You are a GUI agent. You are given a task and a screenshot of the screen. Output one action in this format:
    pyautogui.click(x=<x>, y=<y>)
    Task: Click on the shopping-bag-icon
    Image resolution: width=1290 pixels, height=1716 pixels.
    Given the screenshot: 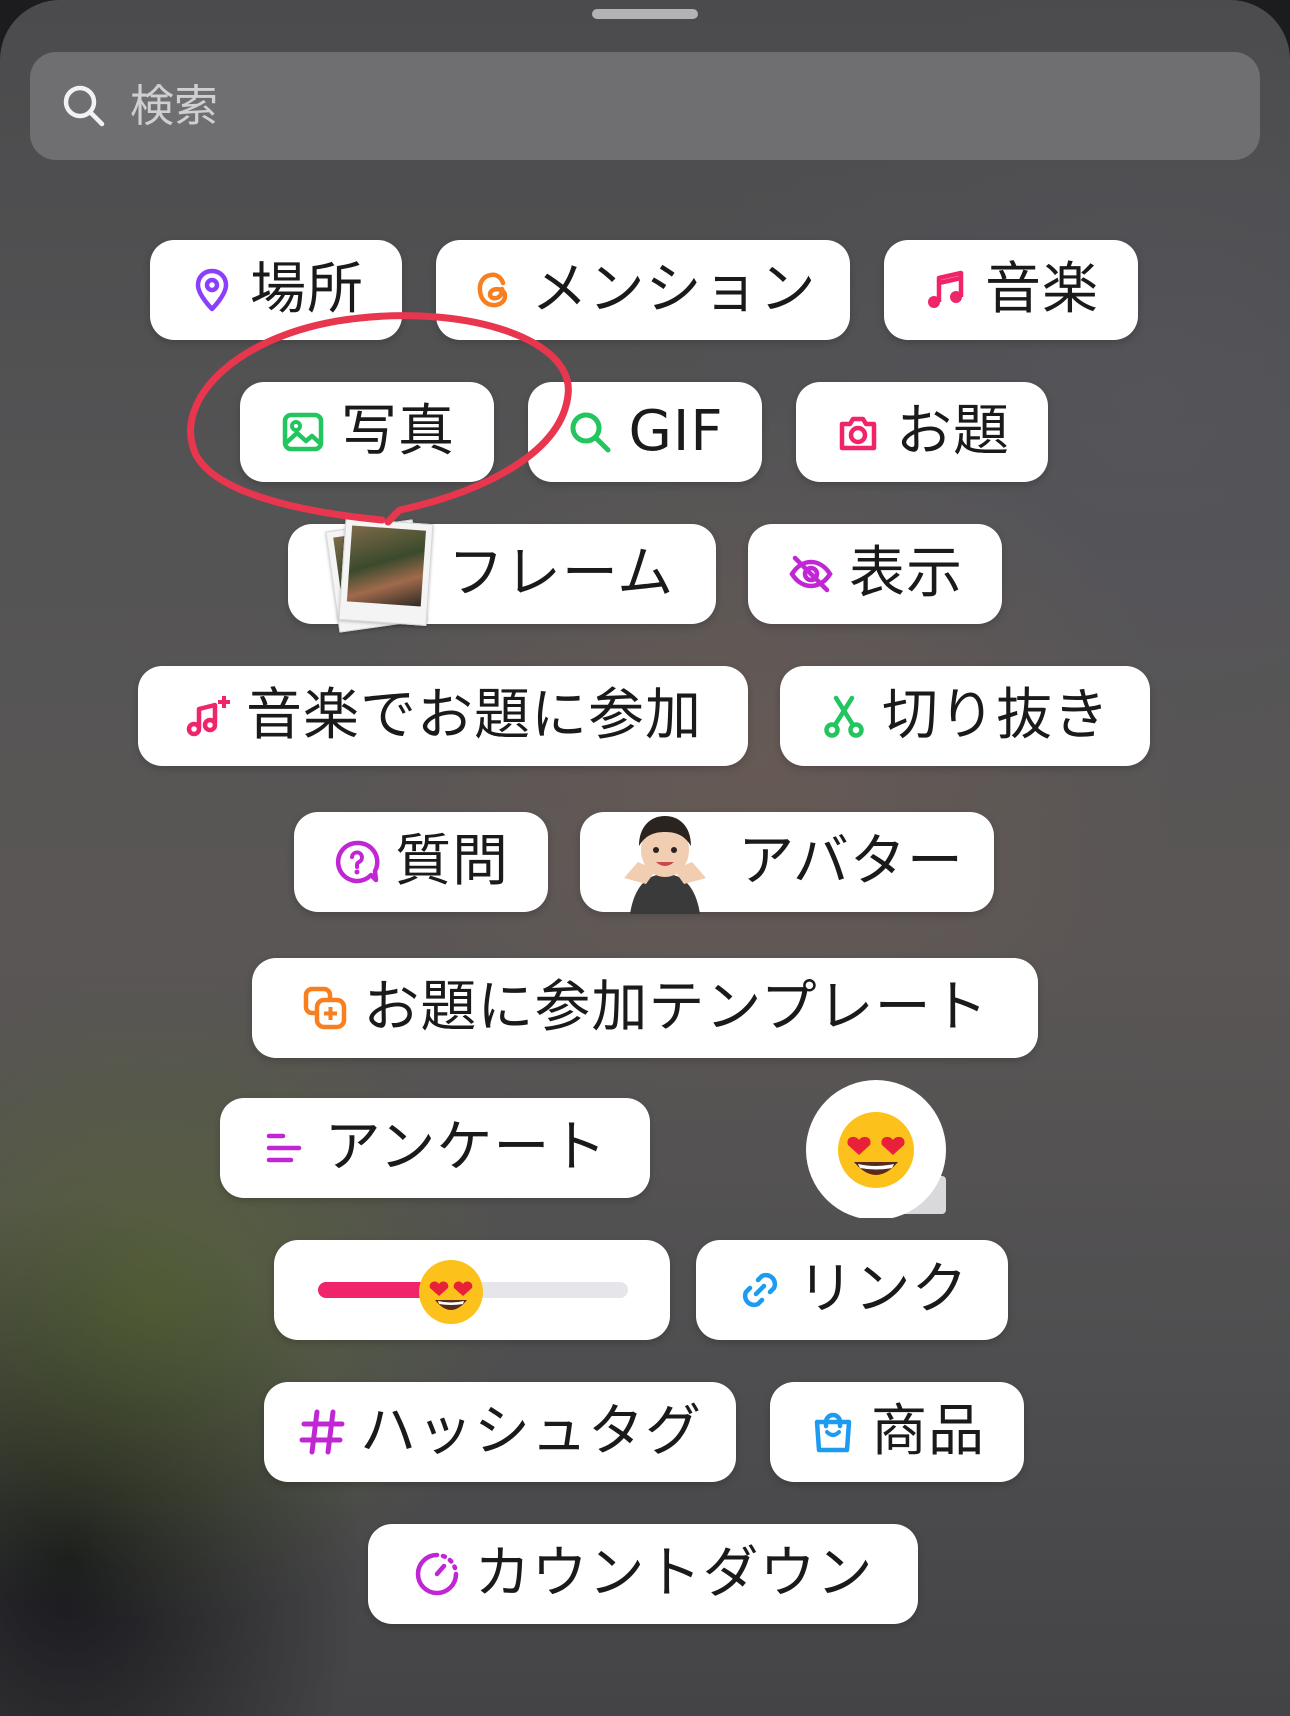 What is the action you would take?
    pyautogui.click(x=833, y=1432)
    